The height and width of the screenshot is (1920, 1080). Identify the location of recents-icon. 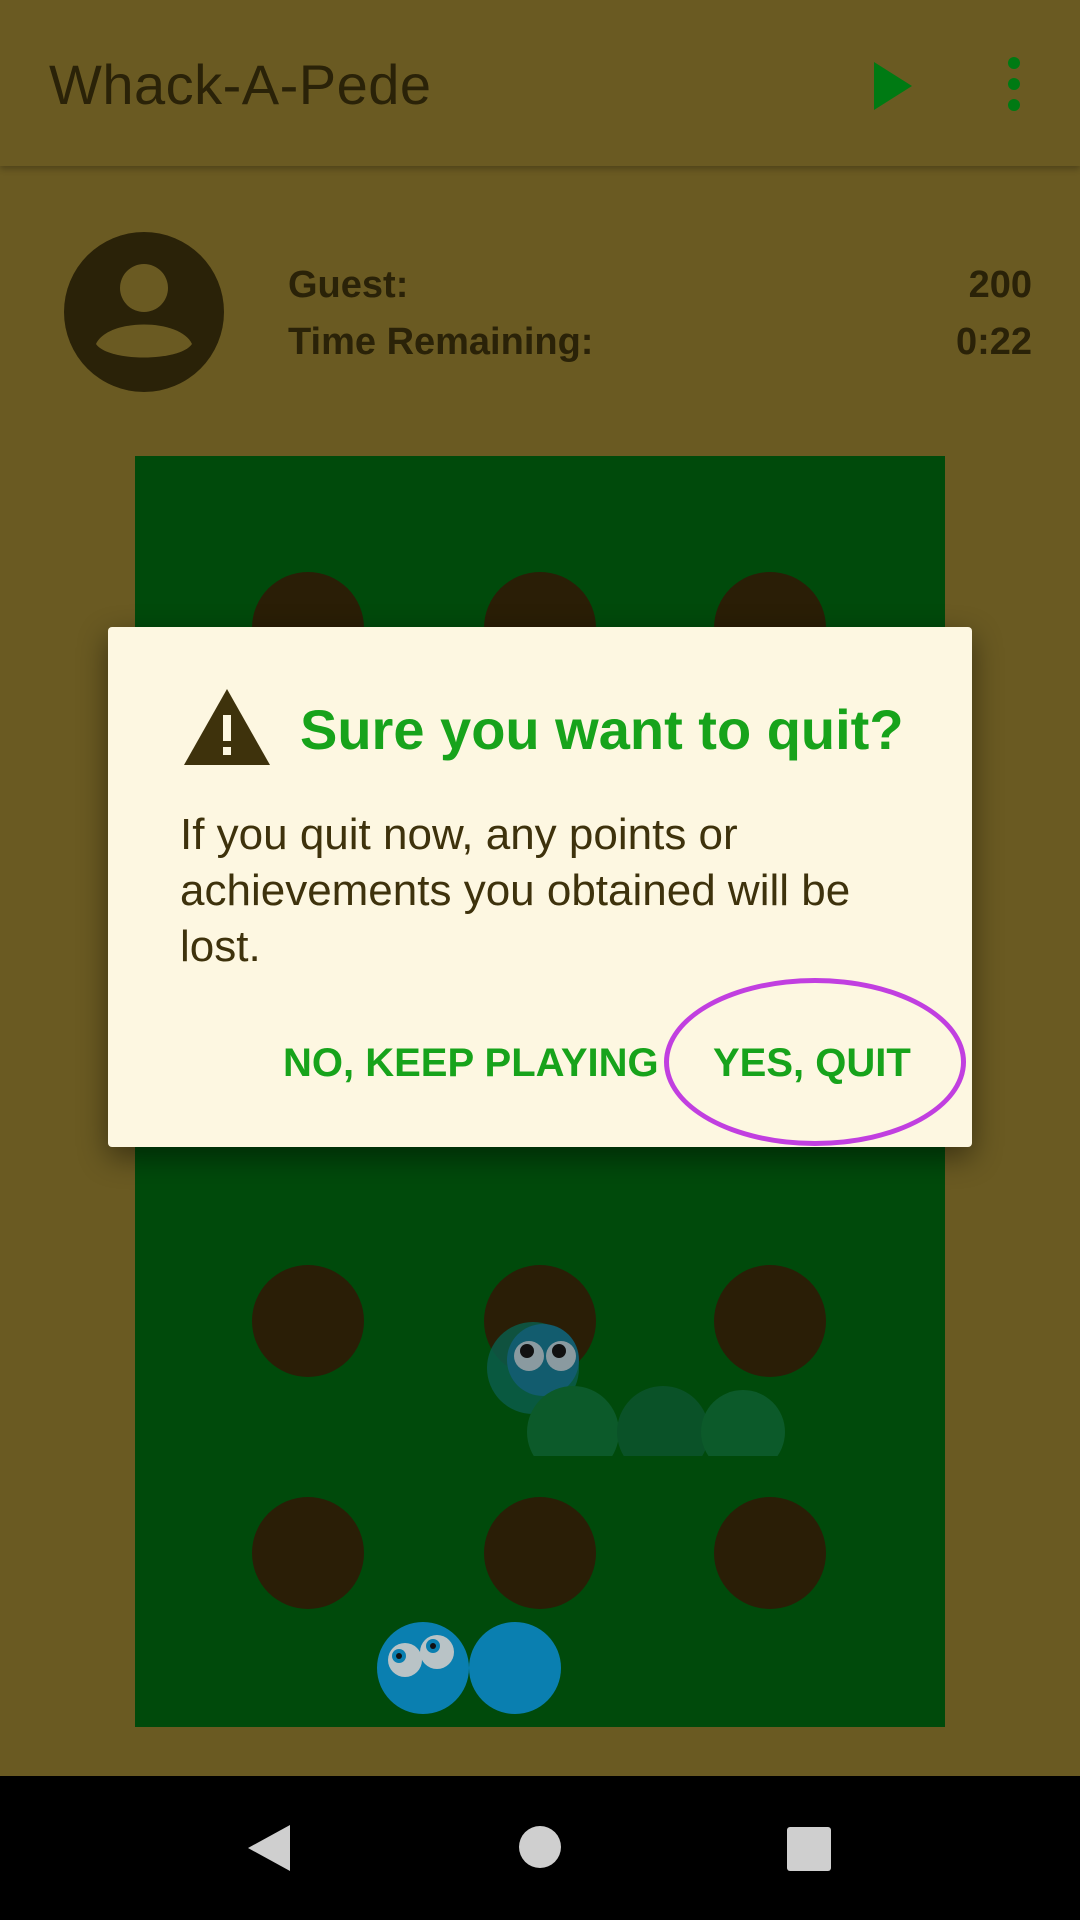
(809, 1849).